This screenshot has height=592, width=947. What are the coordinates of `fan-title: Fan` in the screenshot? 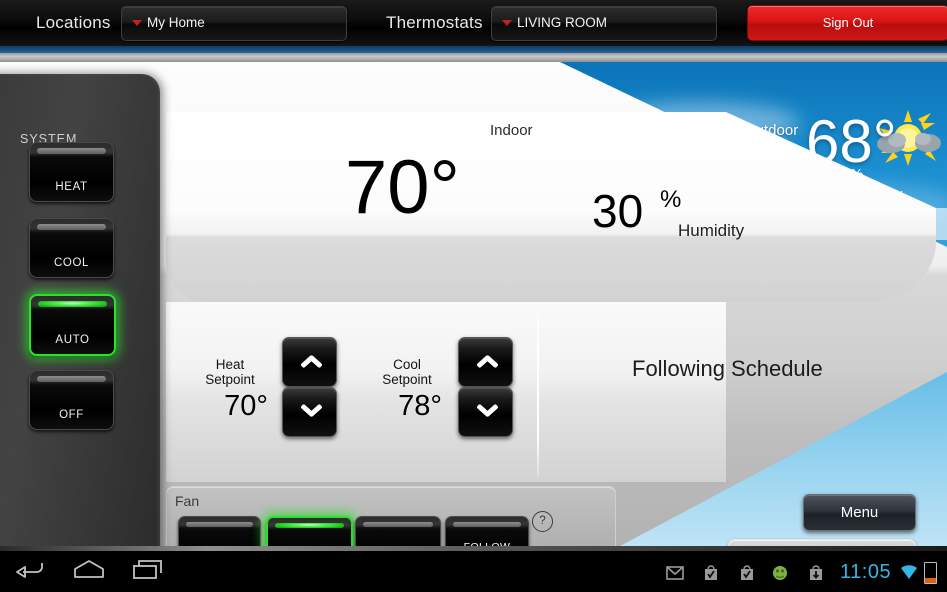 It's located at (187, 501).